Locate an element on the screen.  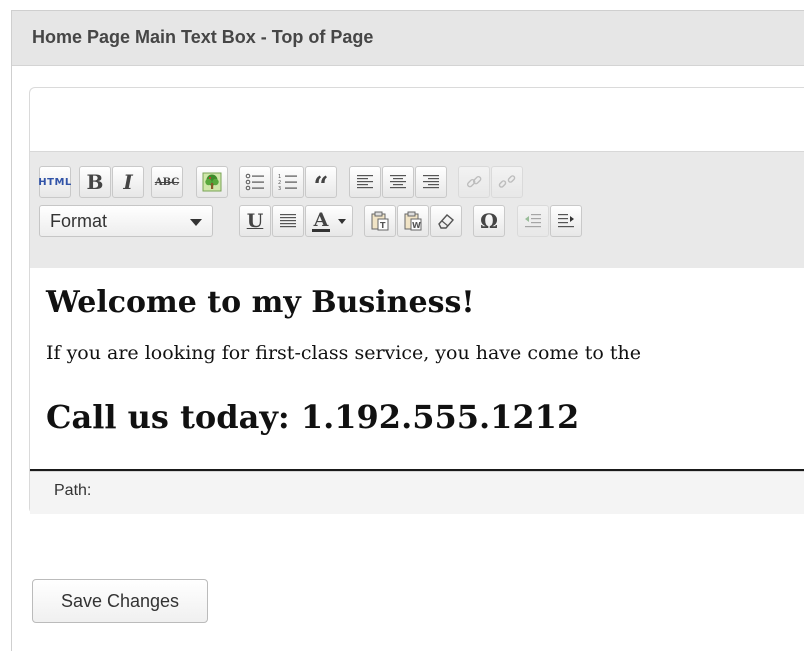
content-heading: Welcome to my Business! is located at coordinates (260, 302).